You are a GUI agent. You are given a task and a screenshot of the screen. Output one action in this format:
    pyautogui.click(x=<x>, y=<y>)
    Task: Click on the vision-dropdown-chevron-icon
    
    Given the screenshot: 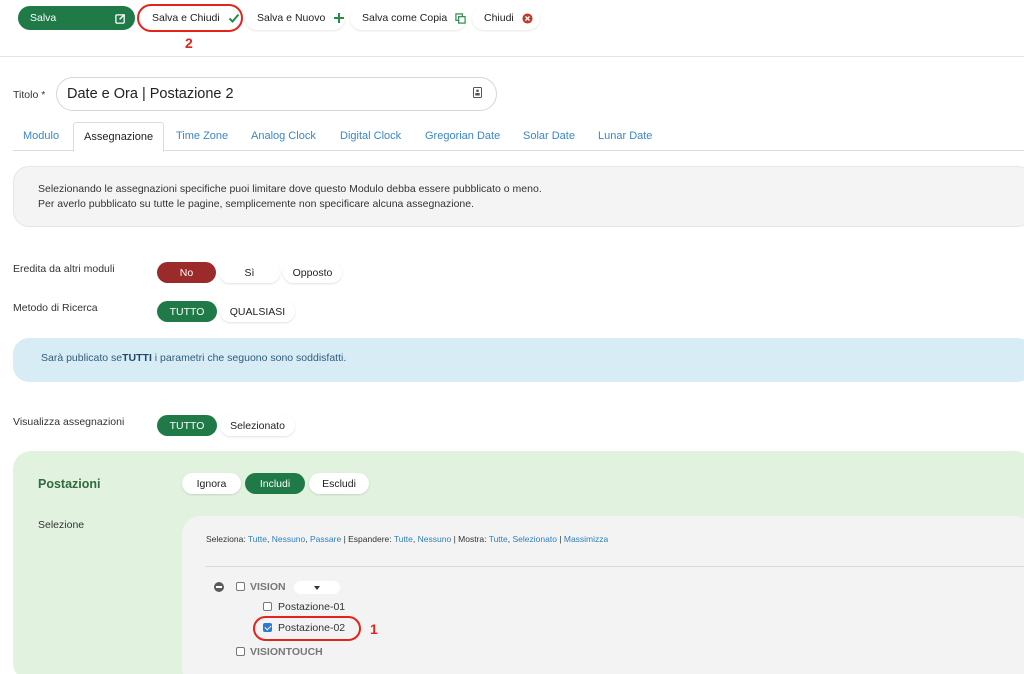 What is the action you would take?
    pyautogui.click(x=317, y=587)
    